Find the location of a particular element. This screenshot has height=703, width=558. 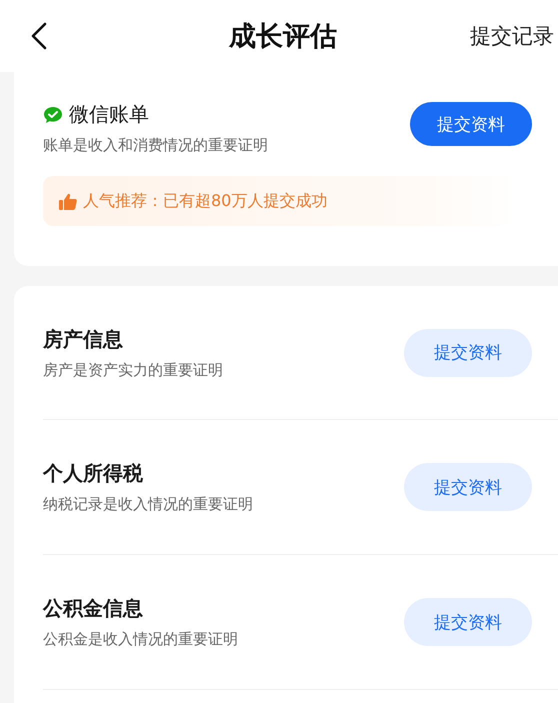

item-title: 微信账单 is located at coordinates (109, 114).